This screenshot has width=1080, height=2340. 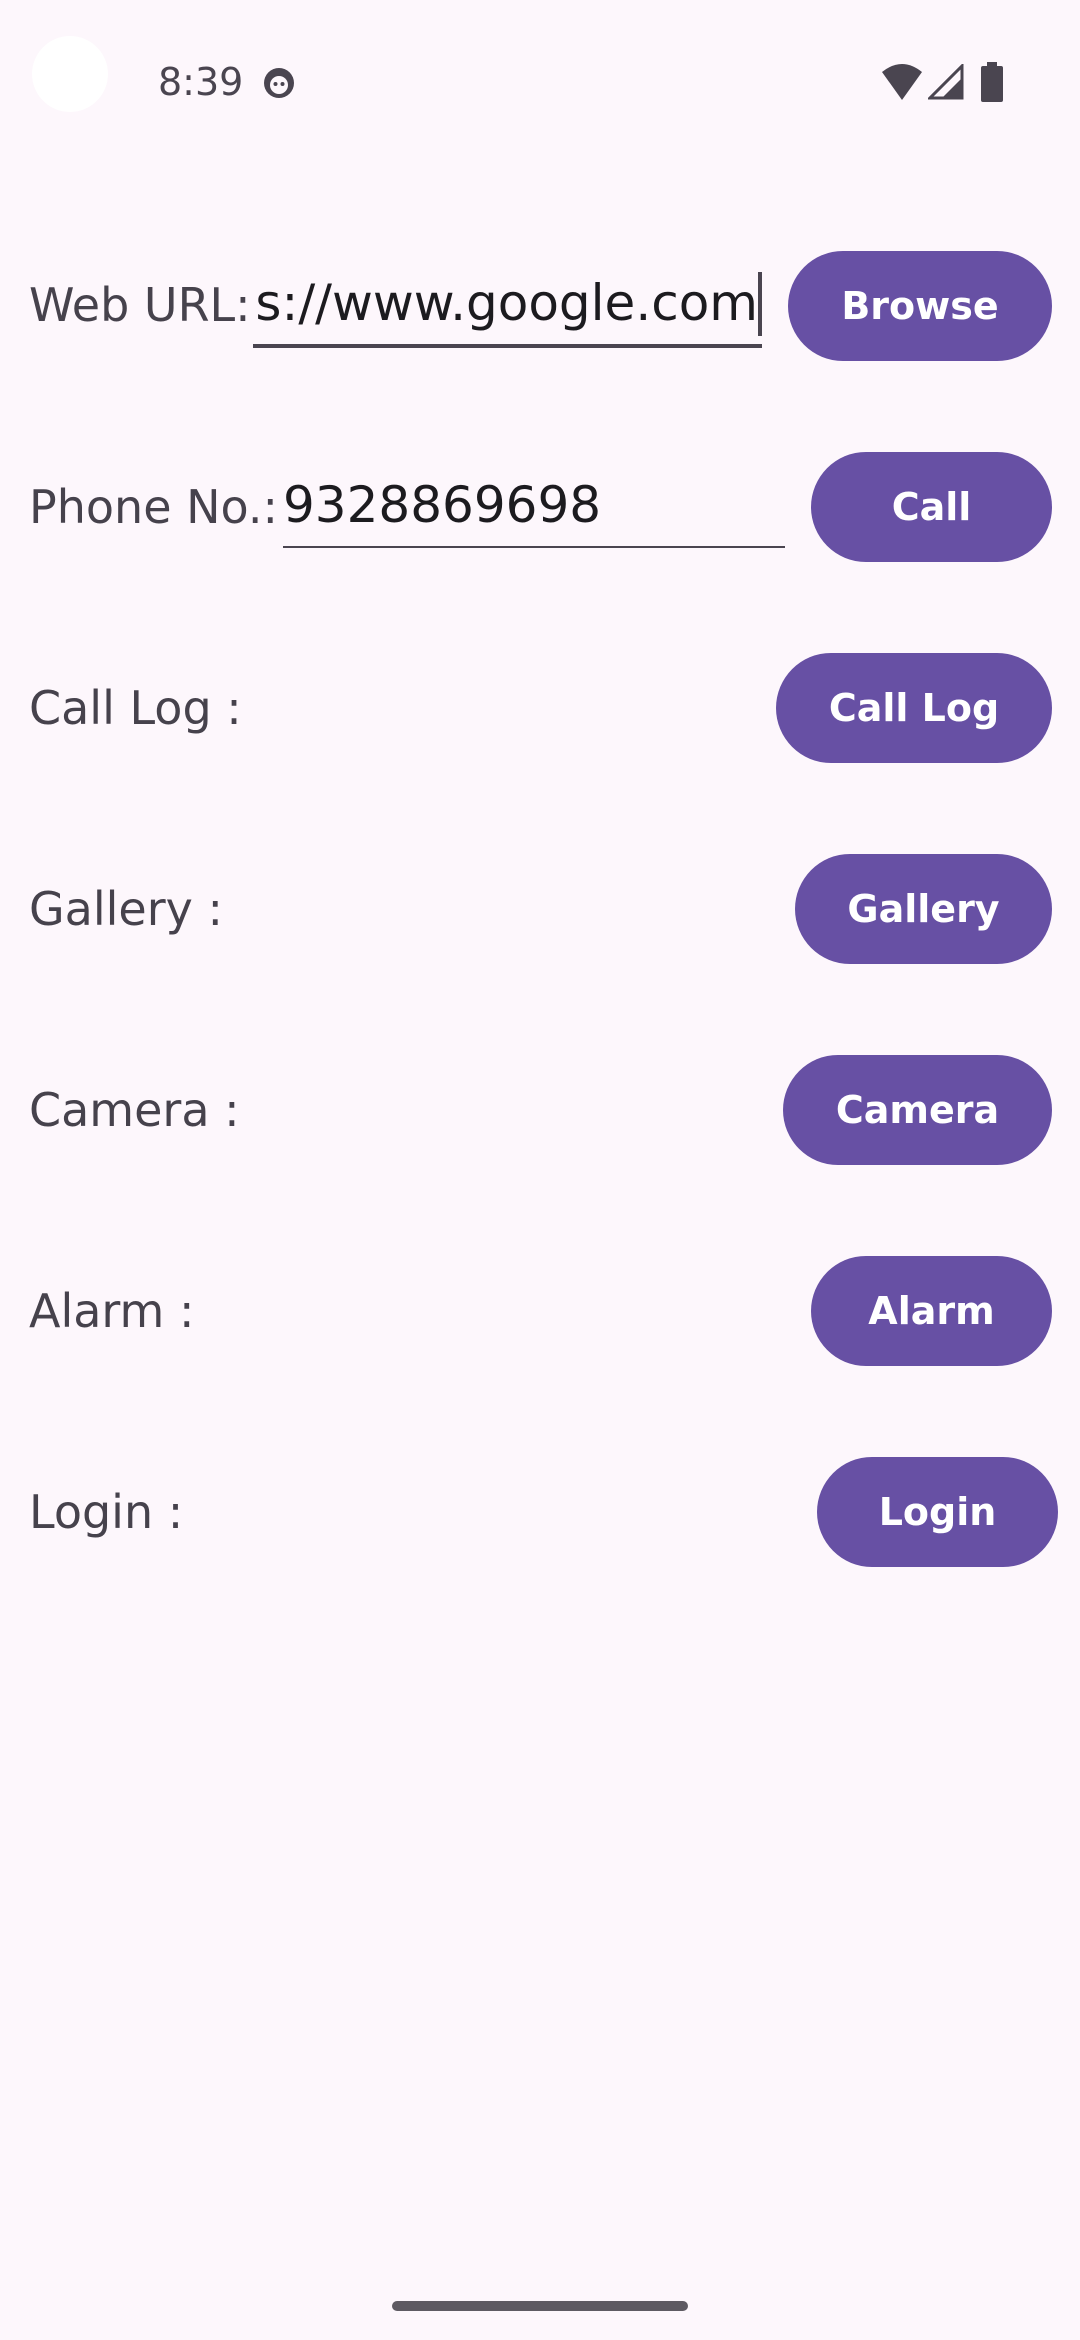 I want to click on alarm-label: Alarm :, so click(x=112, y=1311).